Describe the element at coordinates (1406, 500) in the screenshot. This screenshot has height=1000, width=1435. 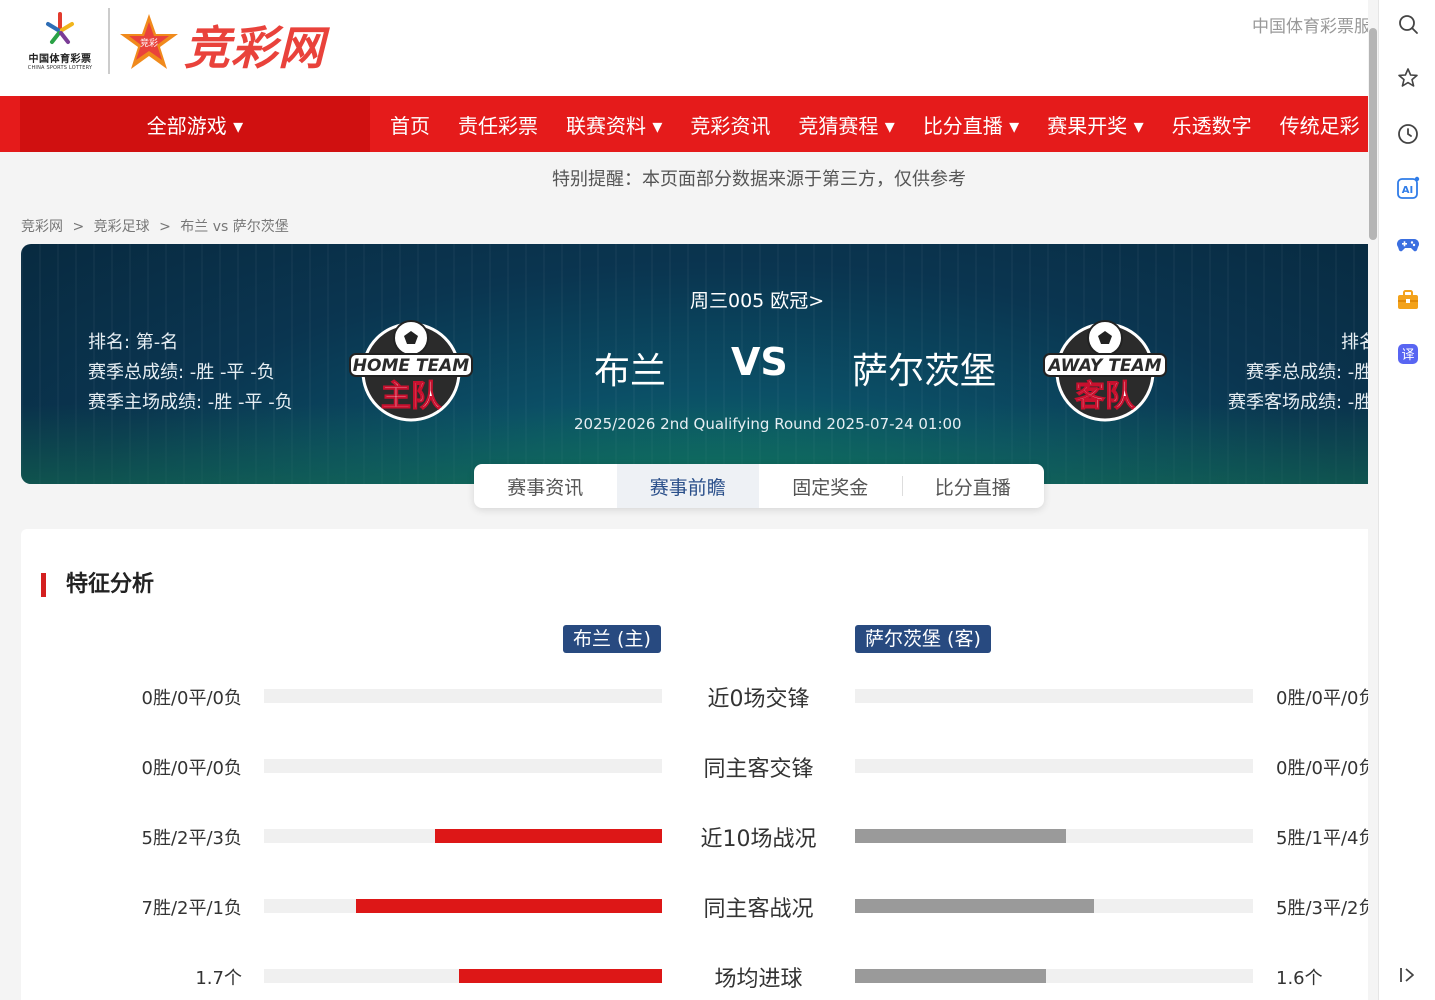
I see `browser-sidebar: AI 译` at that location.